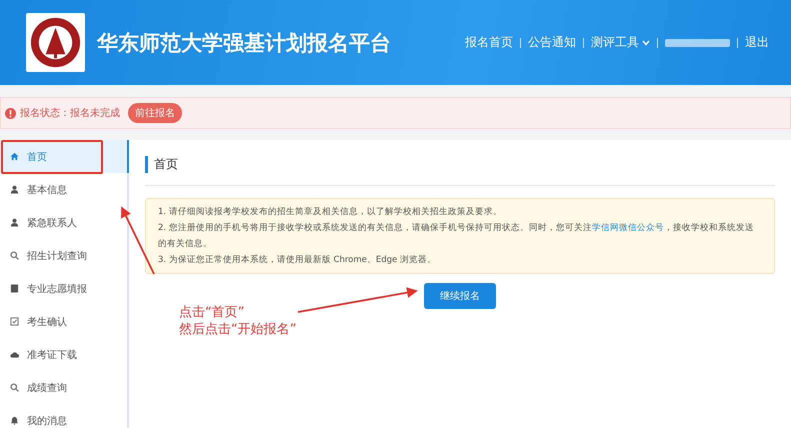  Describe the element at coordinates (63, 222) in the screenshot. I see `sidebar-item: 紧急联系人` at that location.